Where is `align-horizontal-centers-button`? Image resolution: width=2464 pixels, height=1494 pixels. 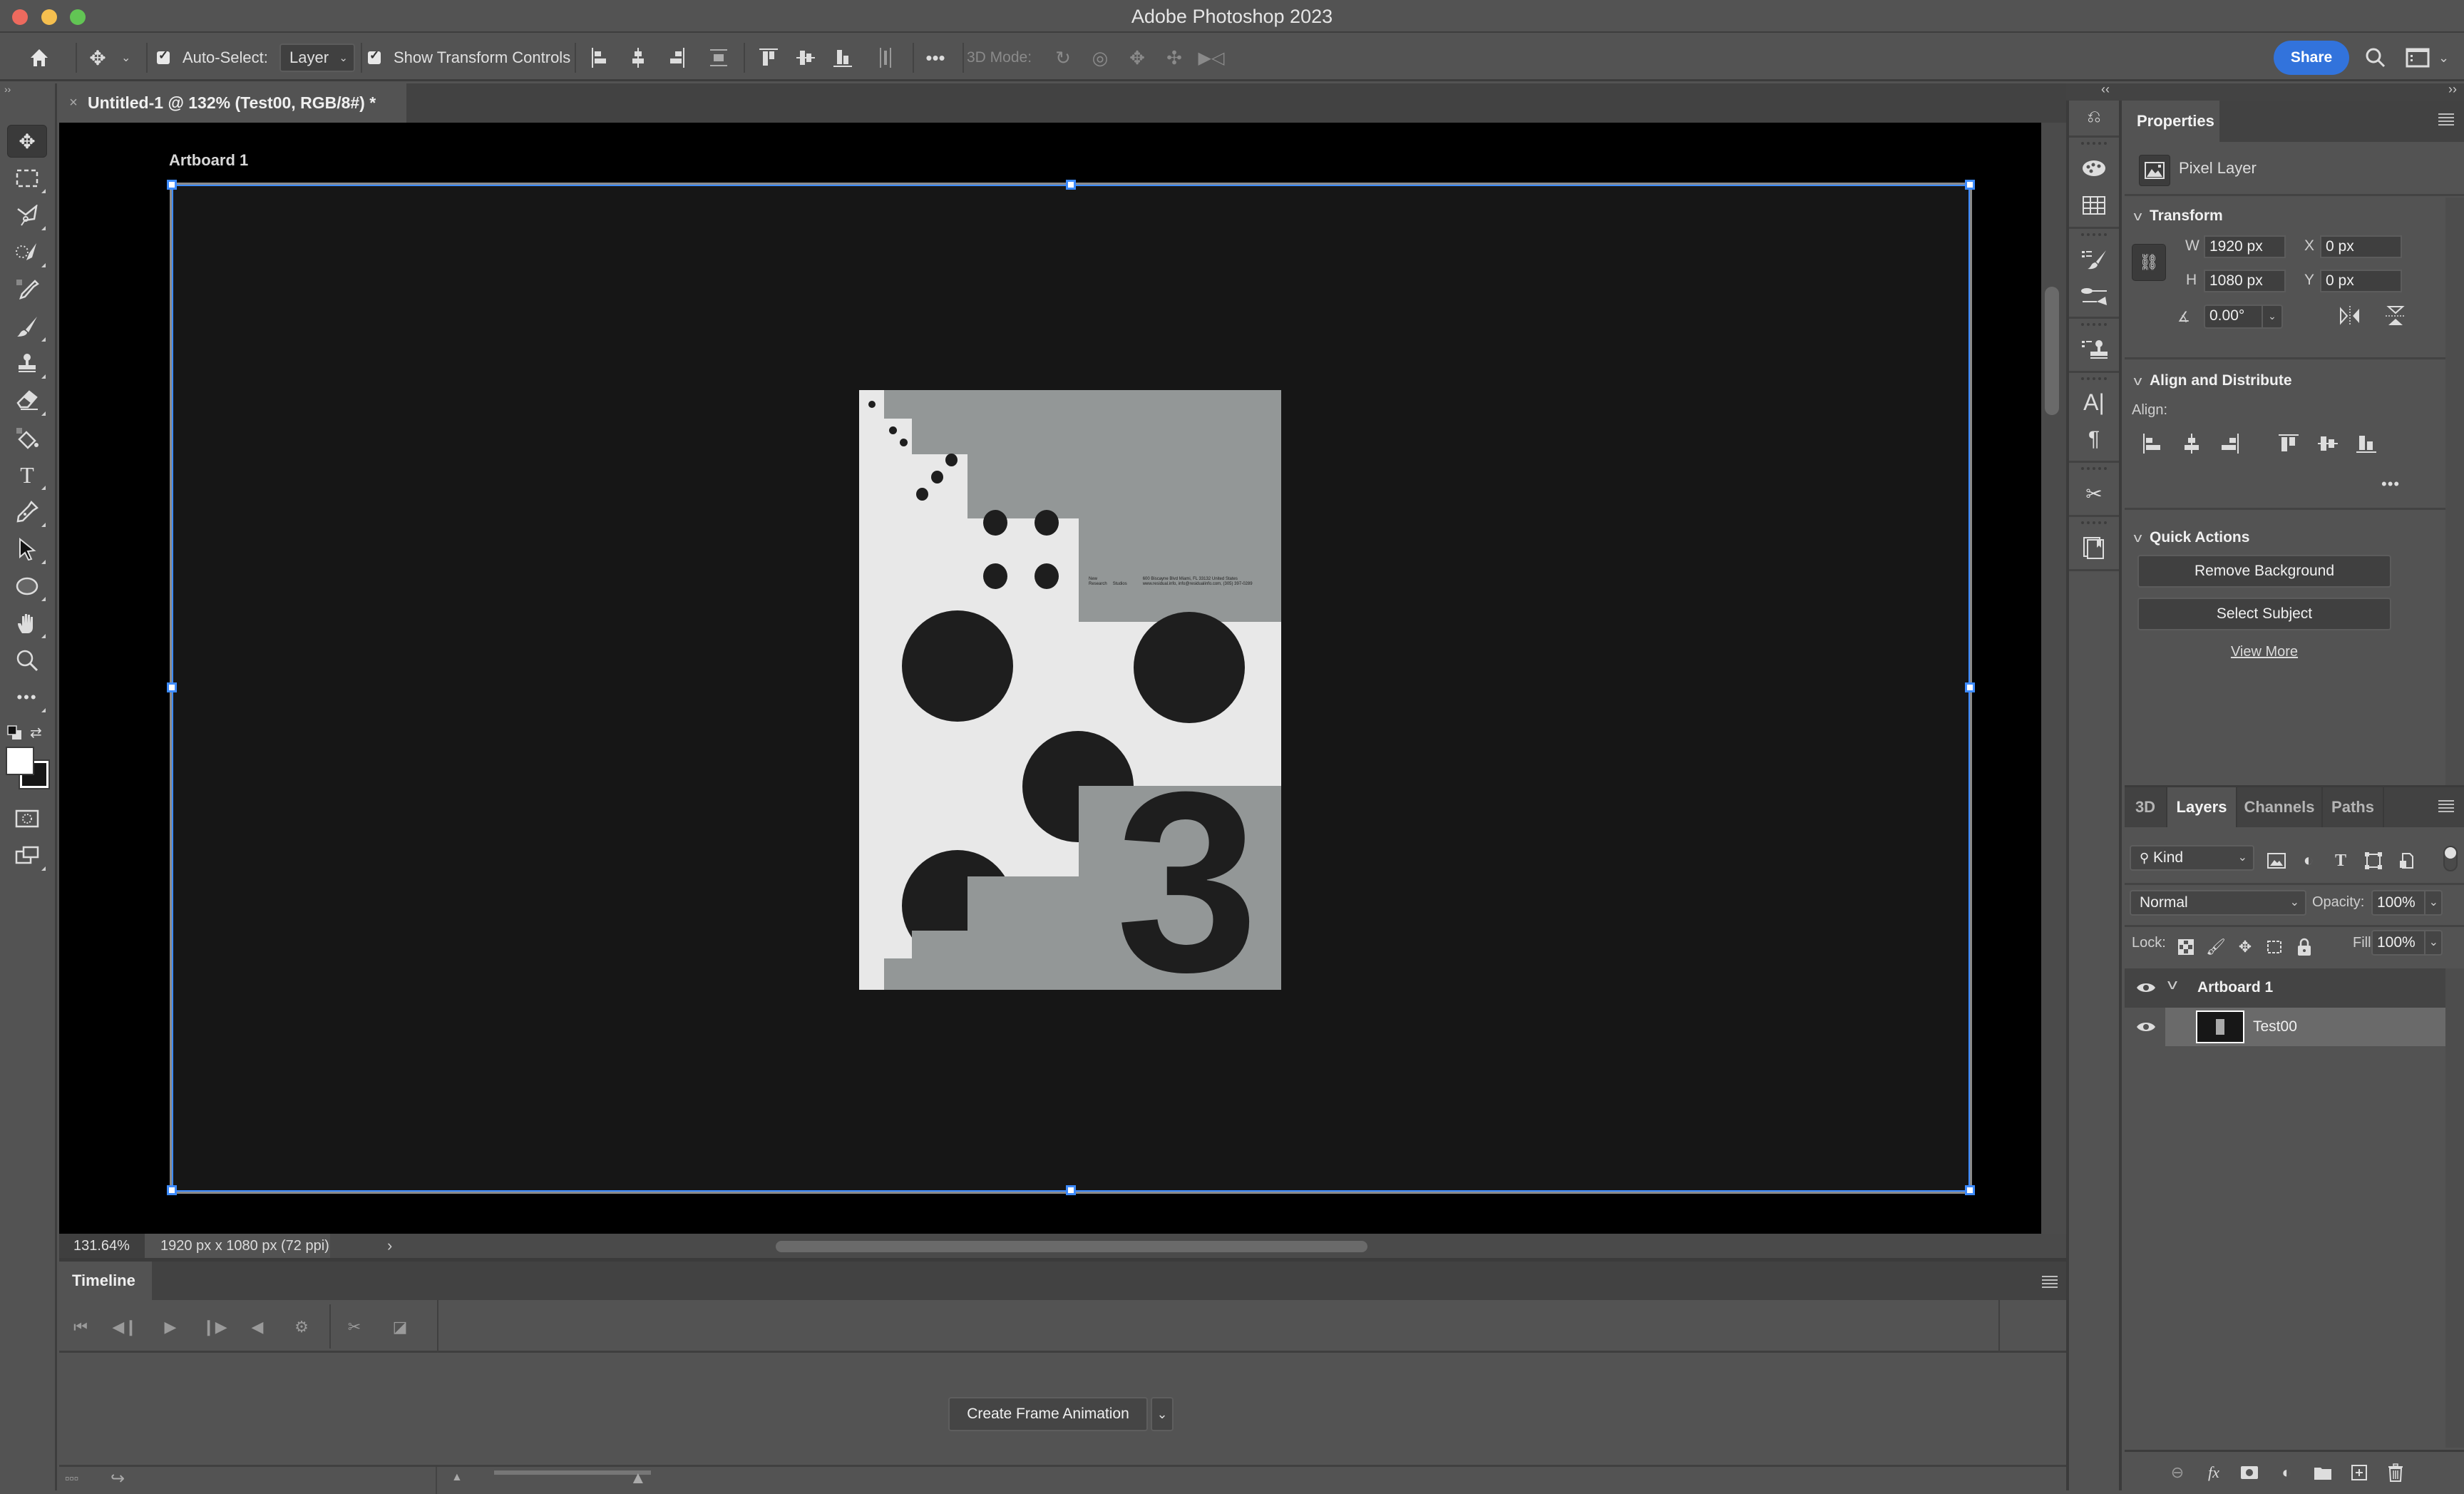 align-horizontal-centers-button is located at coordinates (638, 57).